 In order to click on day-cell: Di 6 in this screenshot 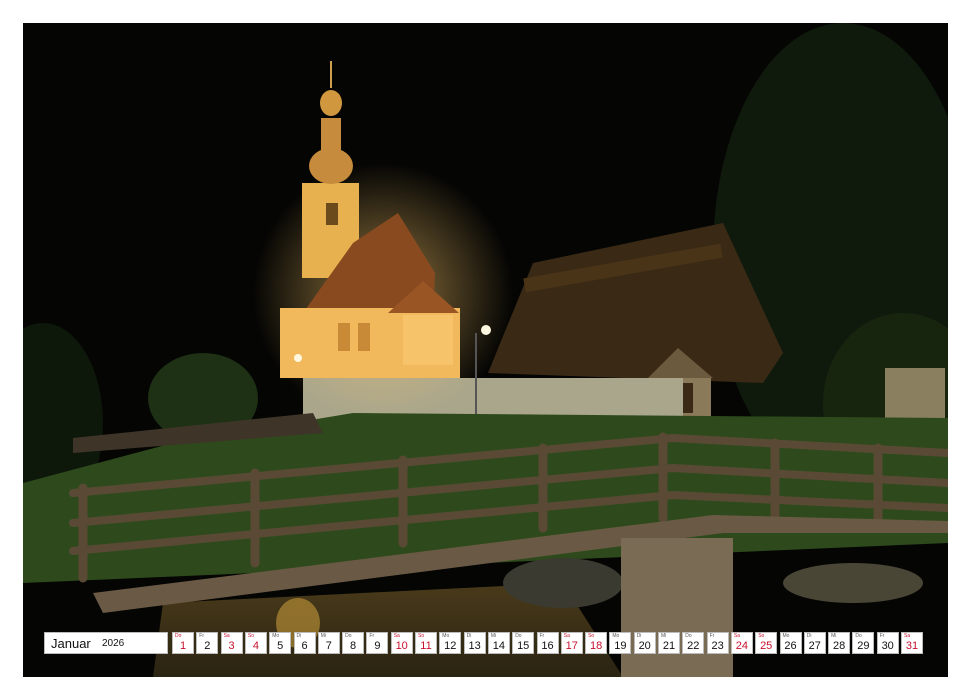, I will do `click(304, 643)`.